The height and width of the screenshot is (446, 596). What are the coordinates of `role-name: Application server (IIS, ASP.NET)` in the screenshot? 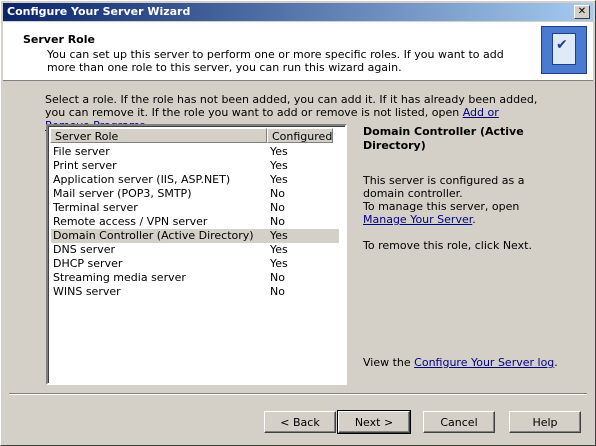 It's located at (142, 179).